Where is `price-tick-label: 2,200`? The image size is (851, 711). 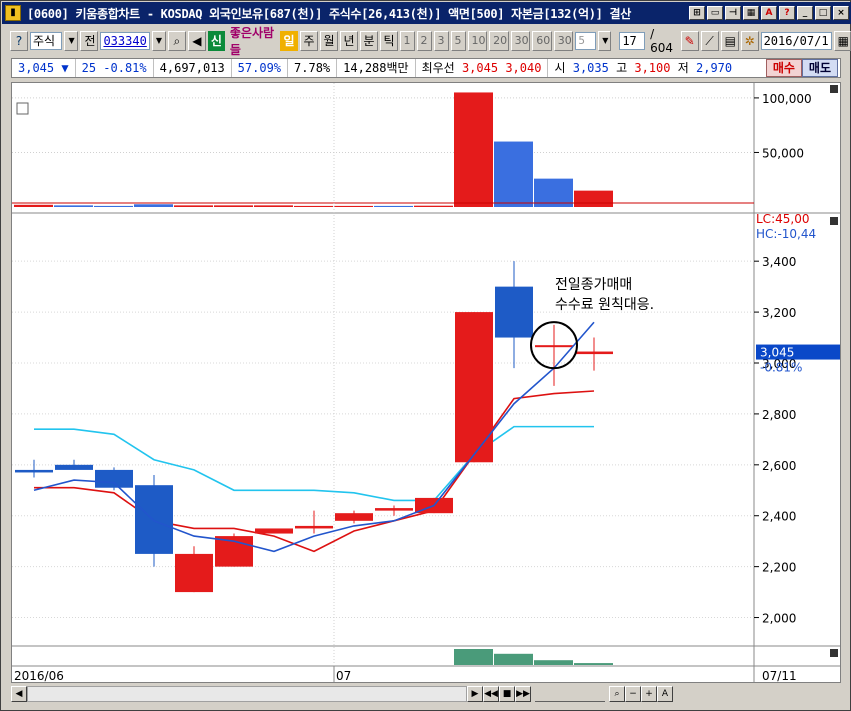 price-tick-label: 2,200 is located at coordinates (779, 568).